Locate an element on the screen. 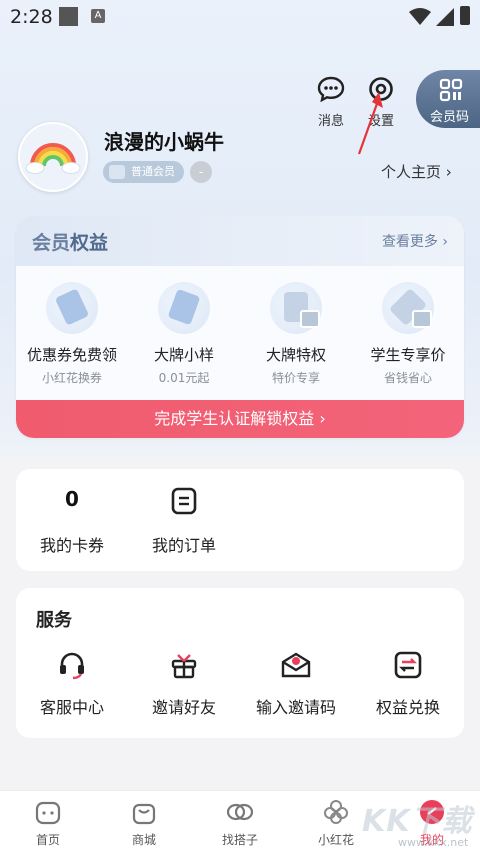 The height and width of the screenshot is (853, 480). exchange-icon is located at coordinates (408, 665).